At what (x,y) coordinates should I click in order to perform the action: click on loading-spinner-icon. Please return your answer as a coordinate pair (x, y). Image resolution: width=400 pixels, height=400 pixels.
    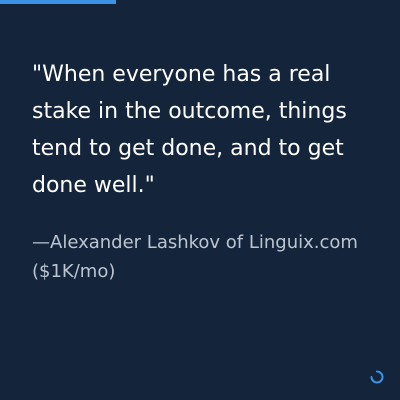
    Looking at the image, I should click on (377, 377).